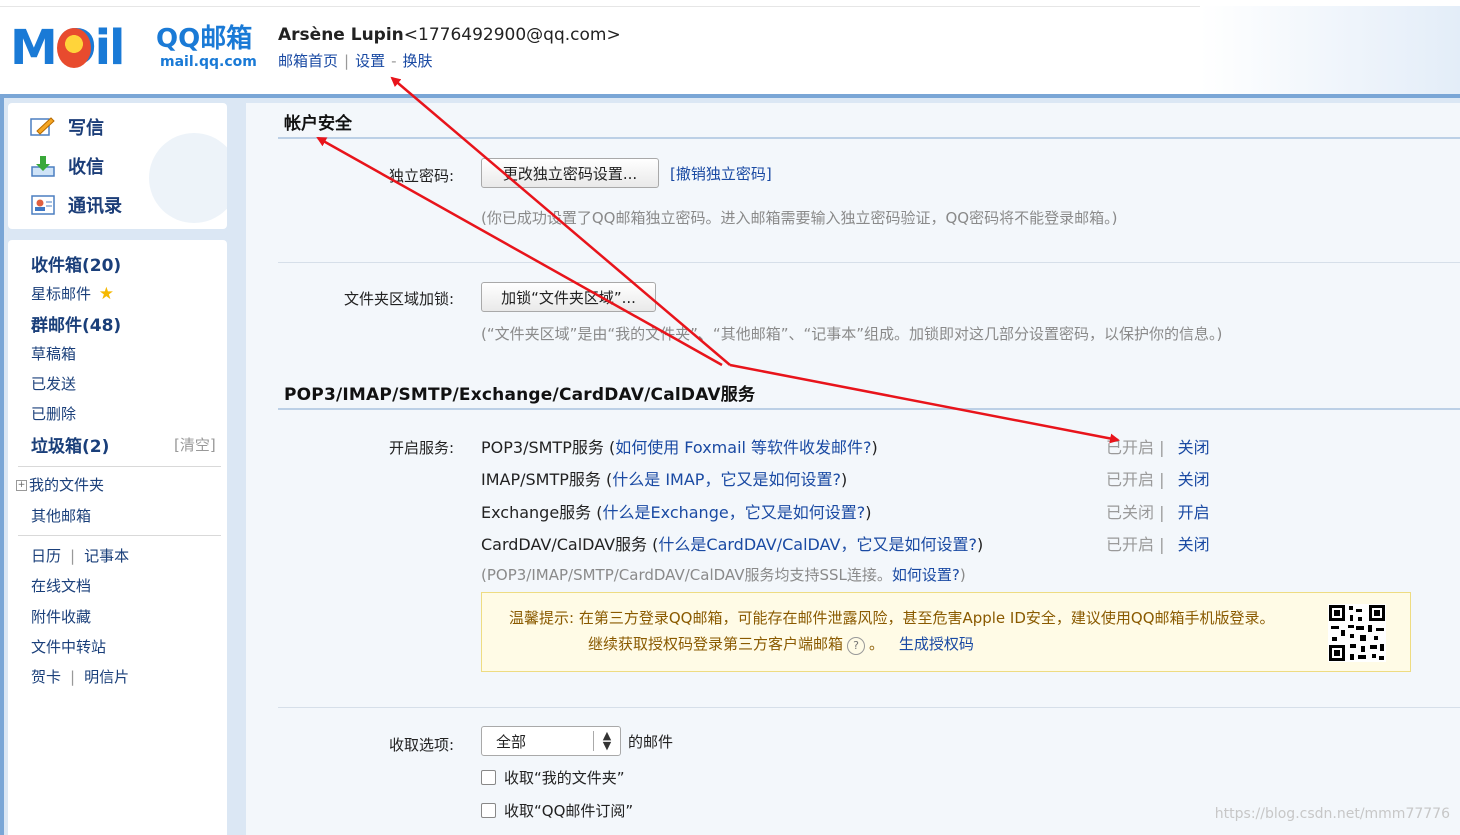 This screenshot has height=835, width=1460. I want to click on sidebar-item-my-folders: + 我的文件夹, so click(60, 484).